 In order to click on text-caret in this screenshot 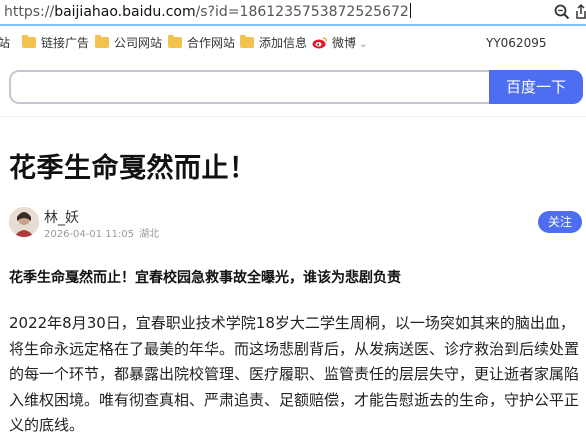, I will do `click(410, 10)`.